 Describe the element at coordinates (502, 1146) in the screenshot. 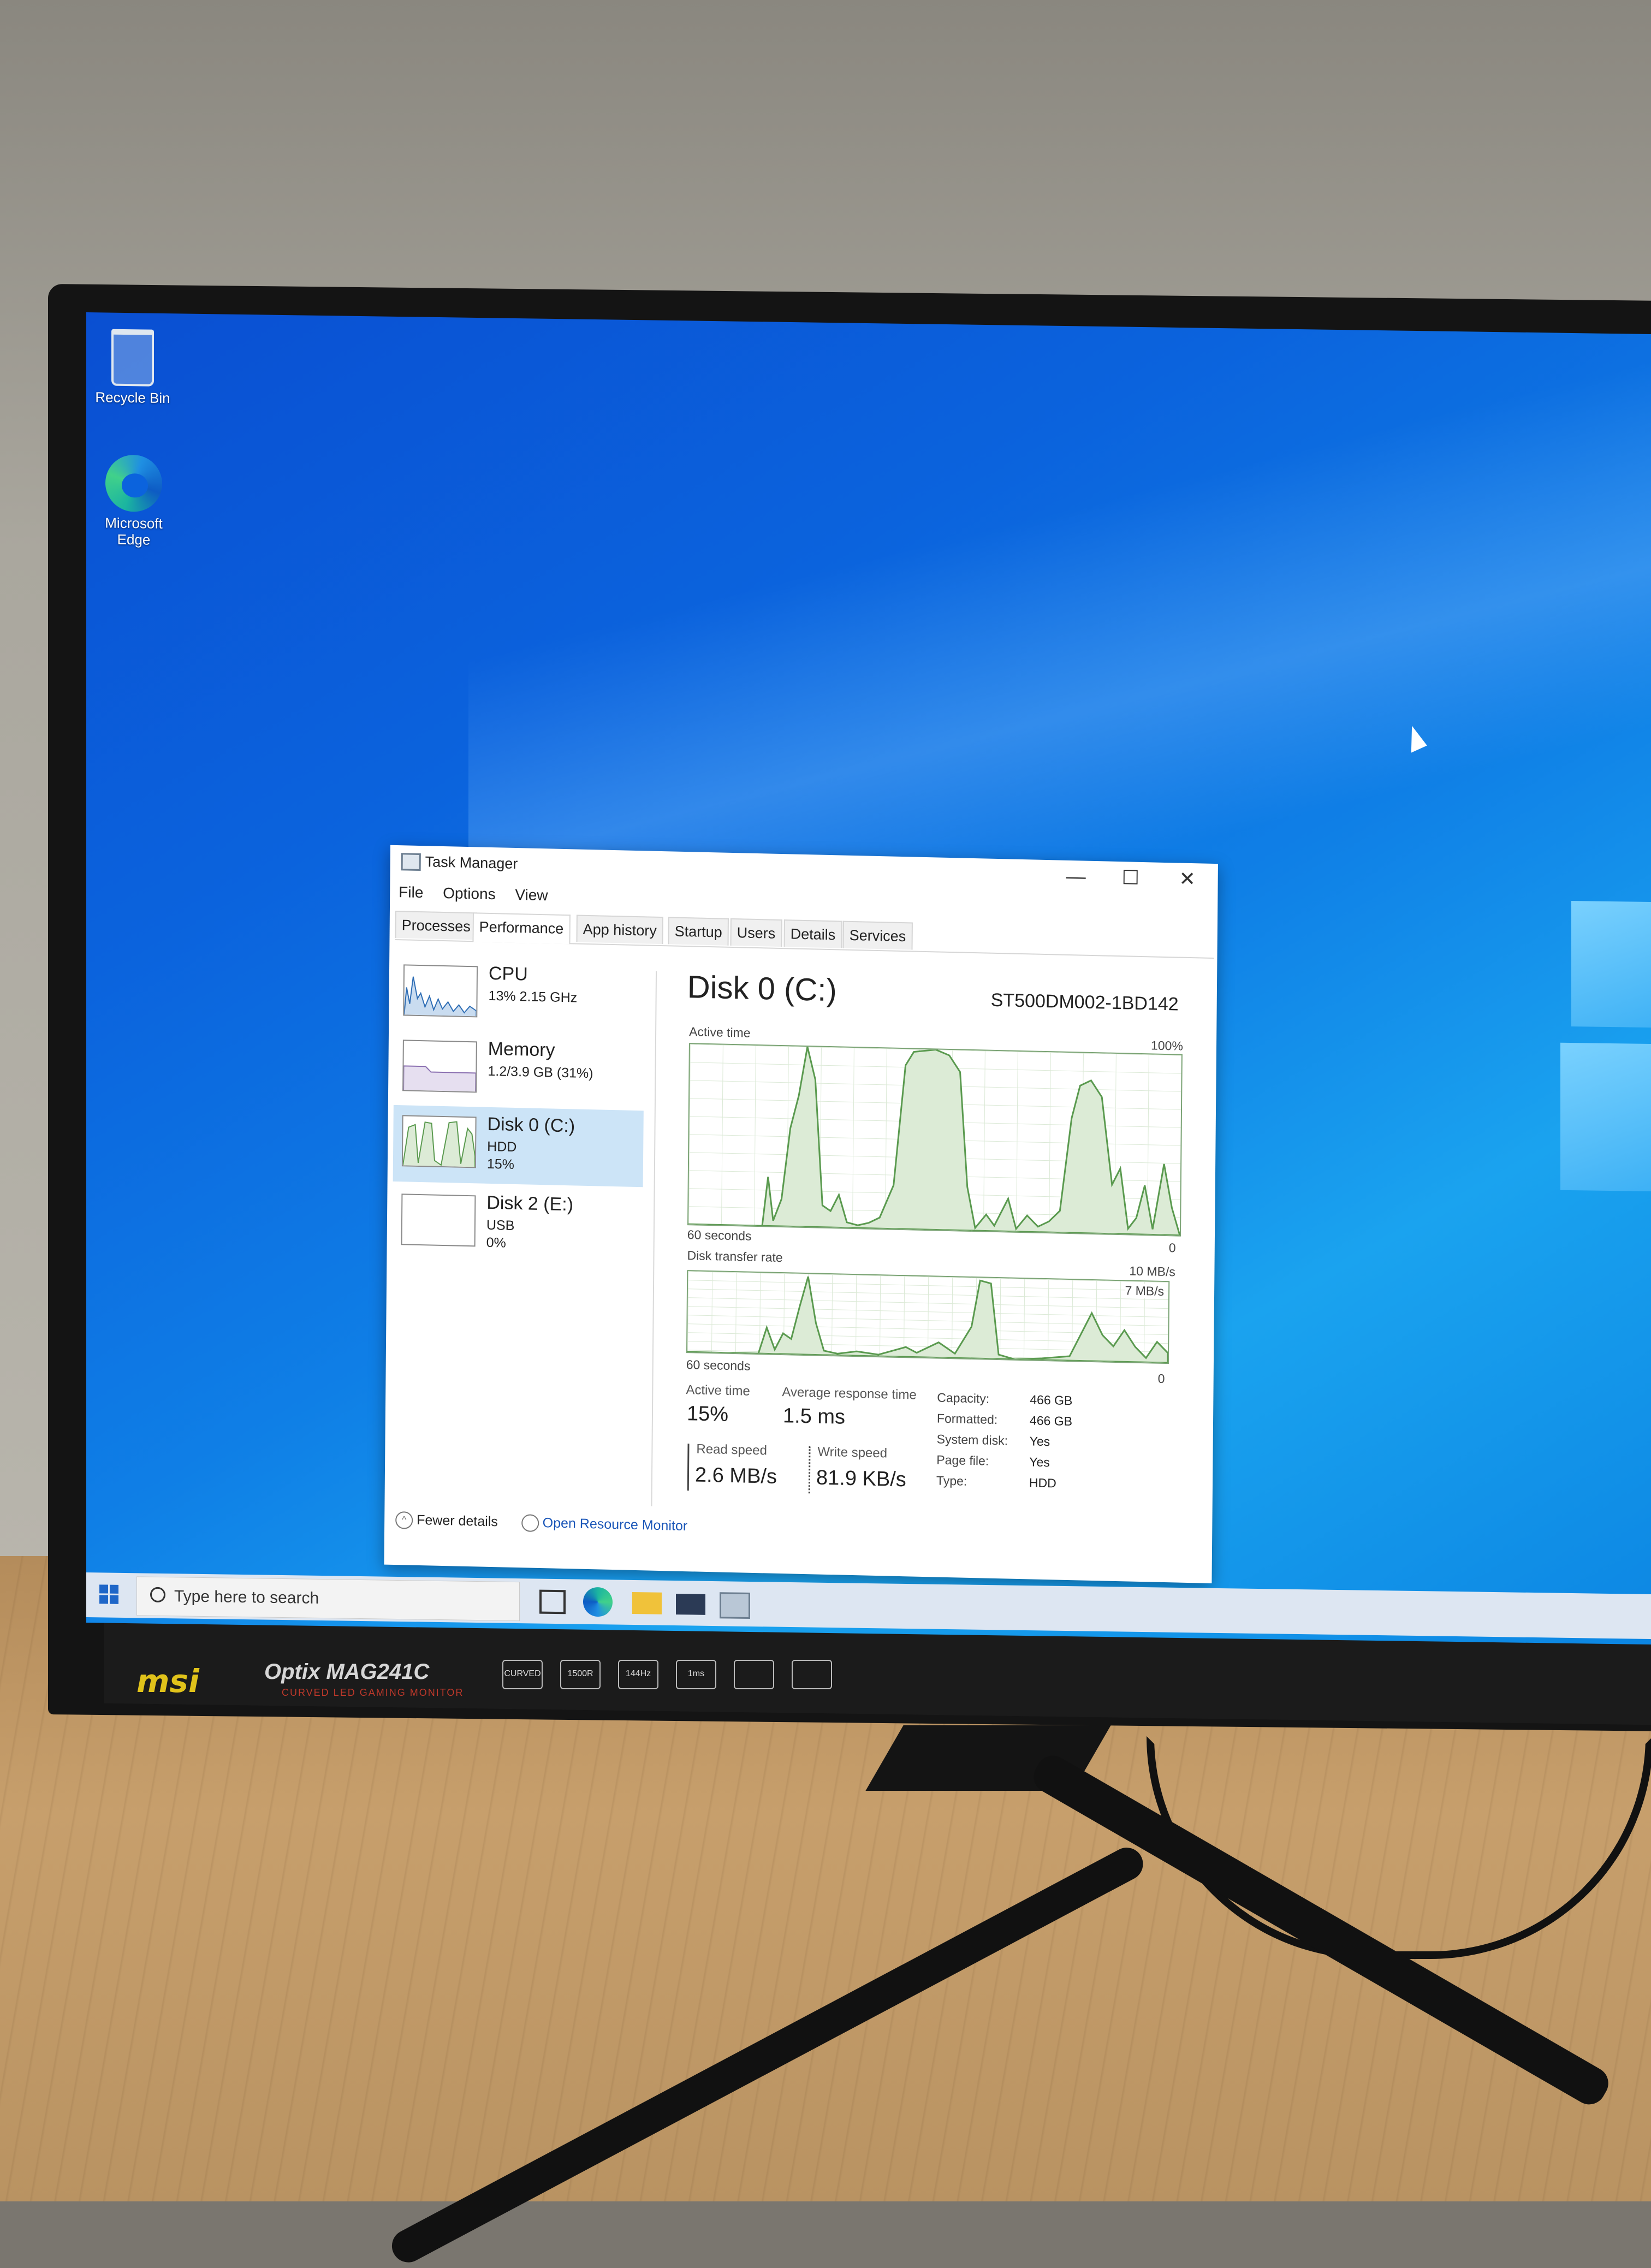

I see `sidebar-item-detail: HDD` at that location.